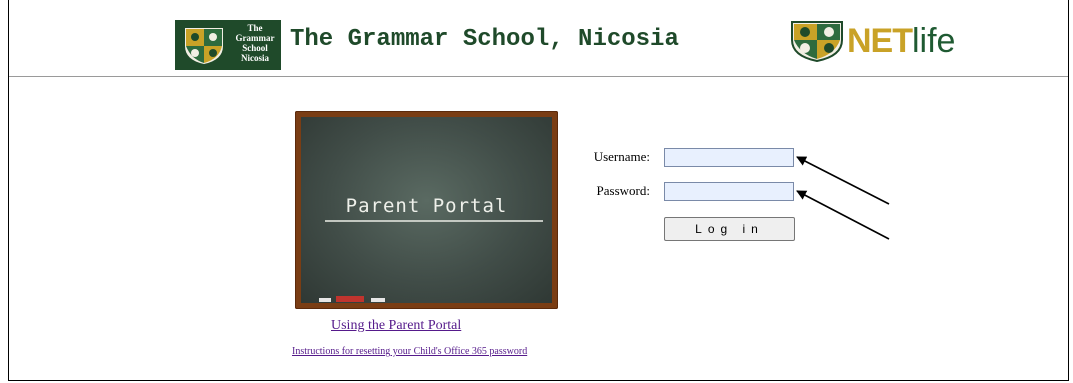  Describe the element at coordinates (621, 156) in the screenshot. I see `username-label: Username:` at that location.